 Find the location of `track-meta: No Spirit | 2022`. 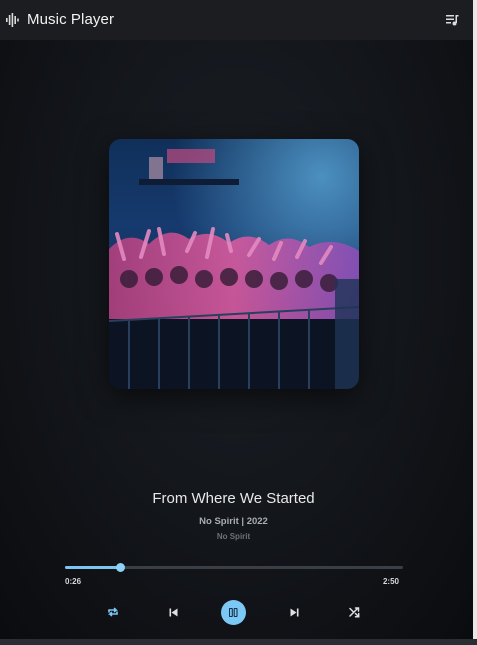

track-meta: No Spirit | 2022 is located at coordinates (233, 521).